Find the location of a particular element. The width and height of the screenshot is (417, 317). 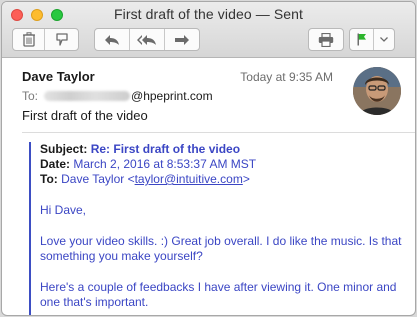

flag-icon is located at coordinates (361, 39).